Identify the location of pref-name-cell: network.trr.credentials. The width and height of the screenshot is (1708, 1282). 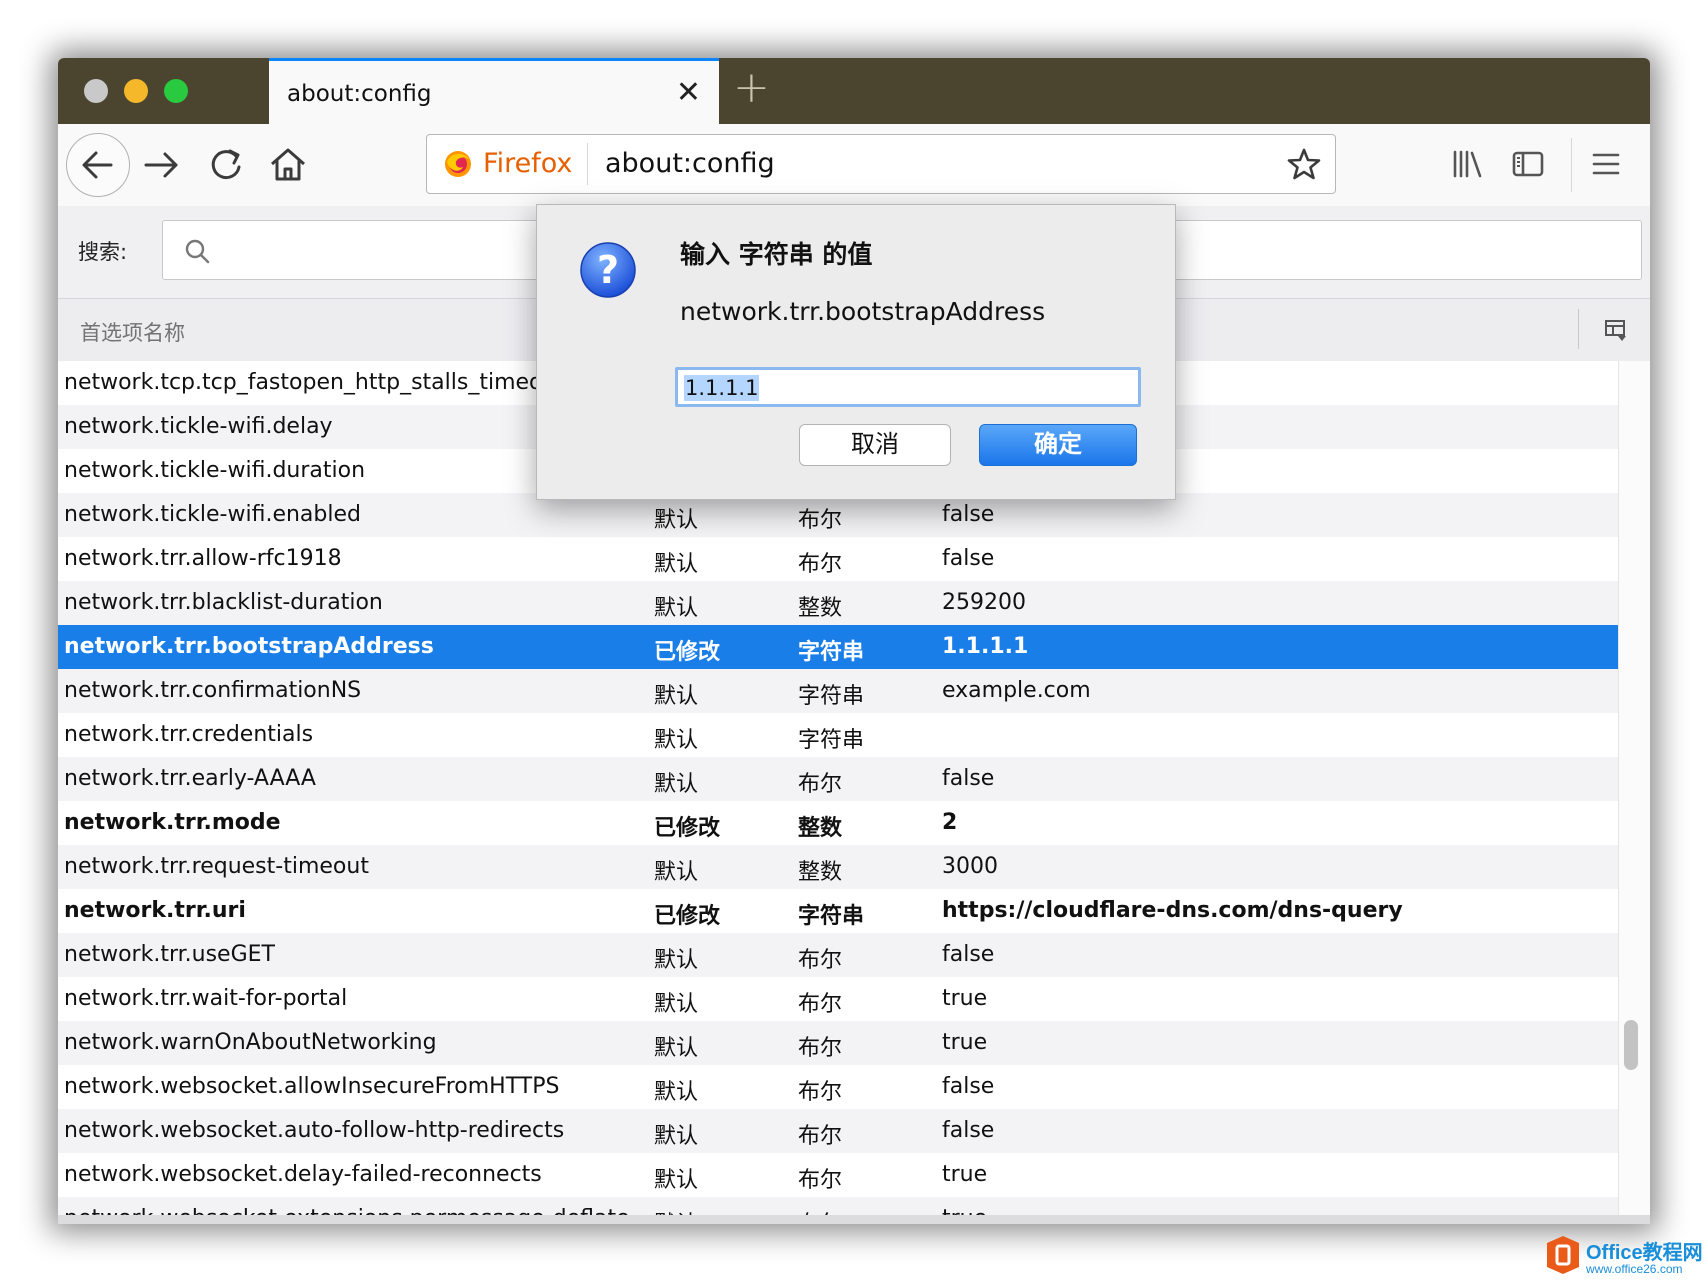
(189, 734).